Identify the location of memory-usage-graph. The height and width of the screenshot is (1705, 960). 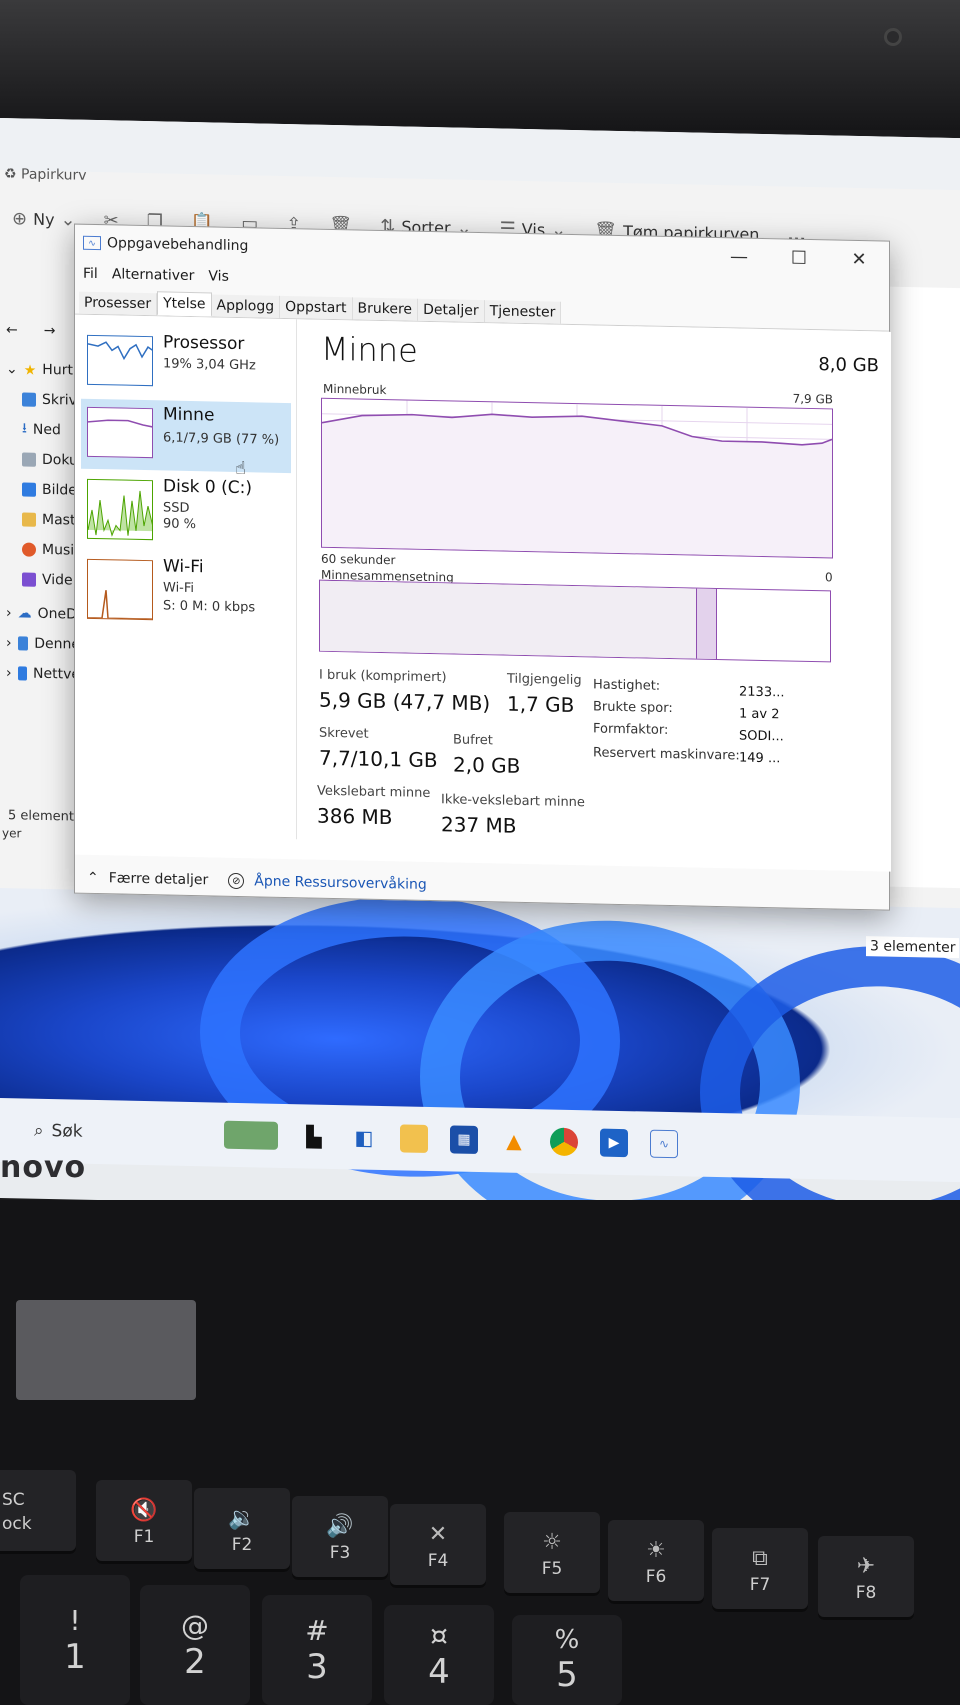
(577, 478).